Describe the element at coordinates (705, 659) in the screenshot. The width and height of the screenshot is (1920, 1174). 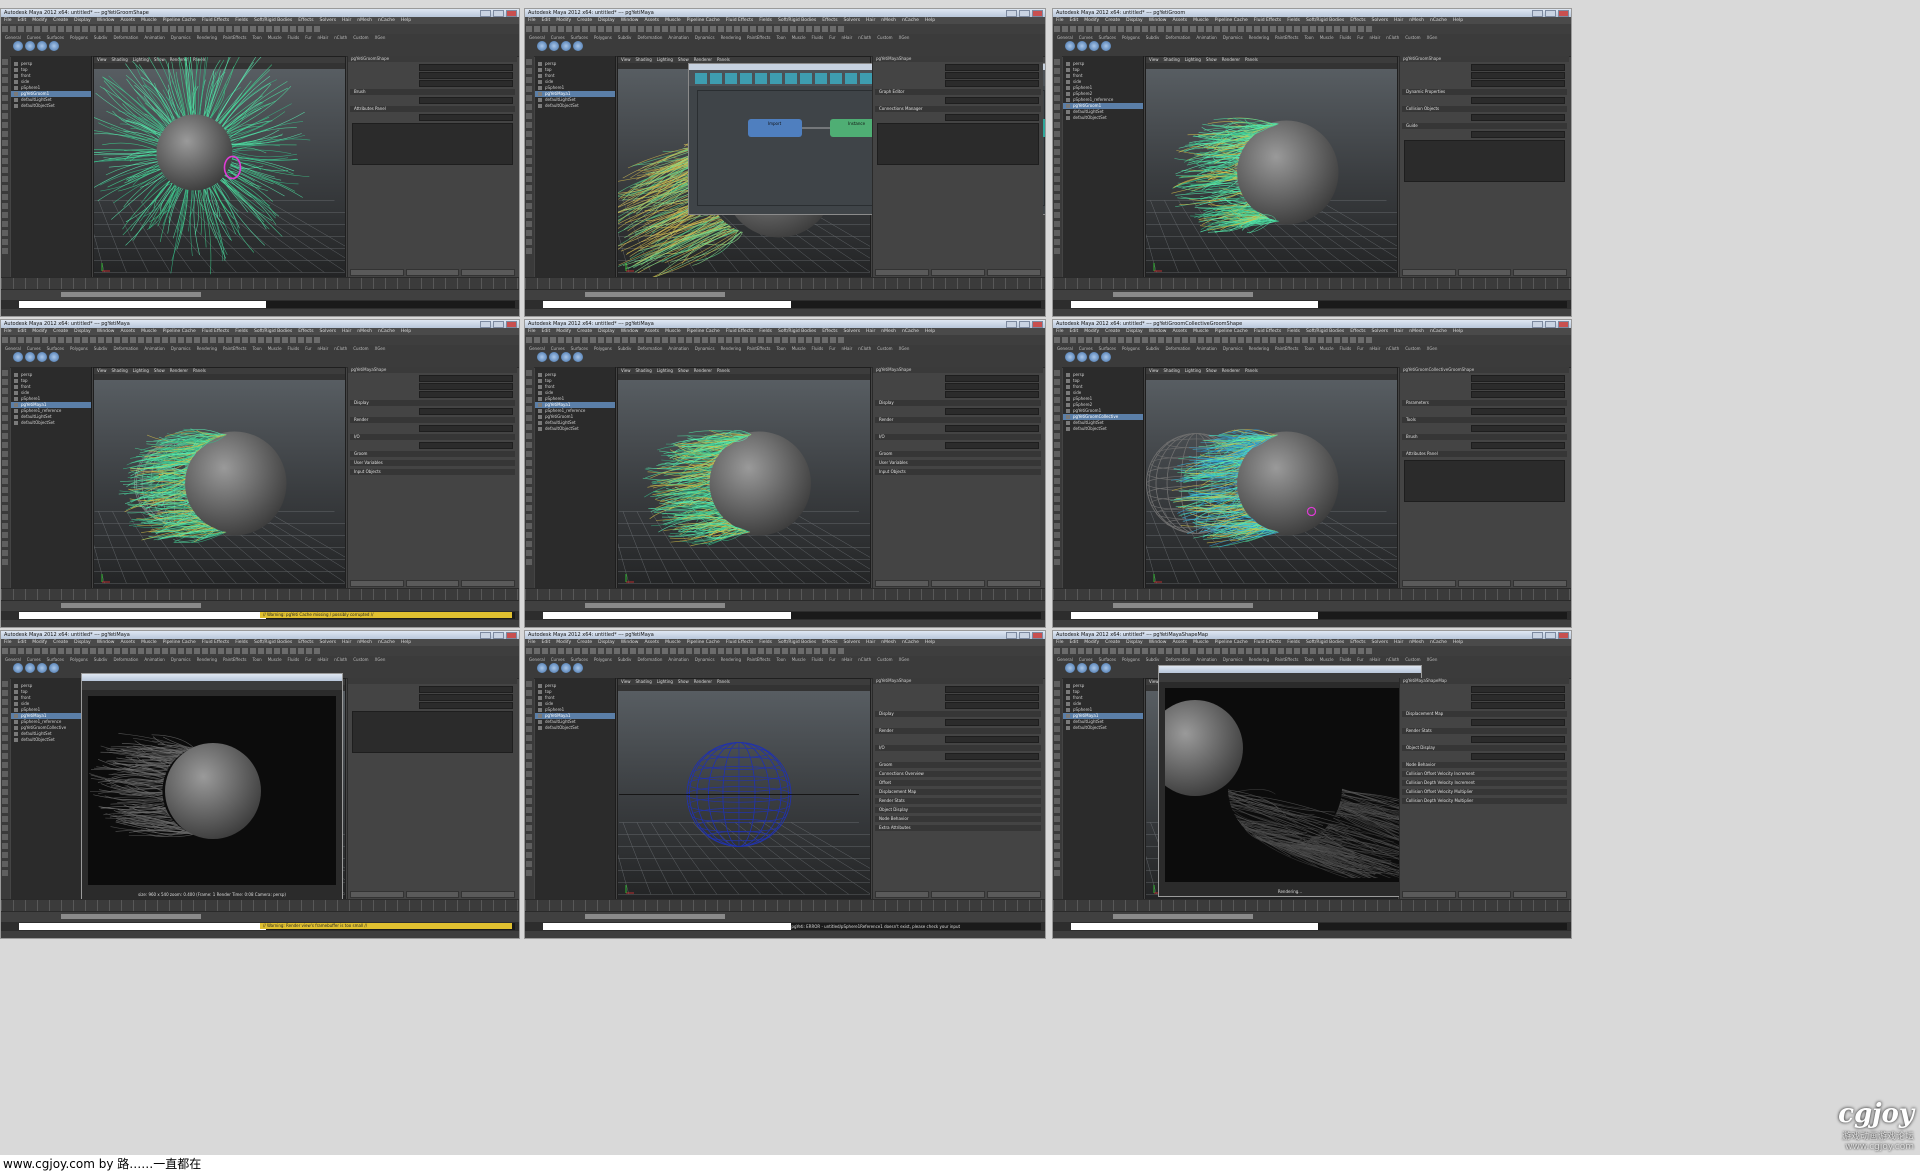
I see `shelf-tab-dynamics: Dynamics` at that location.